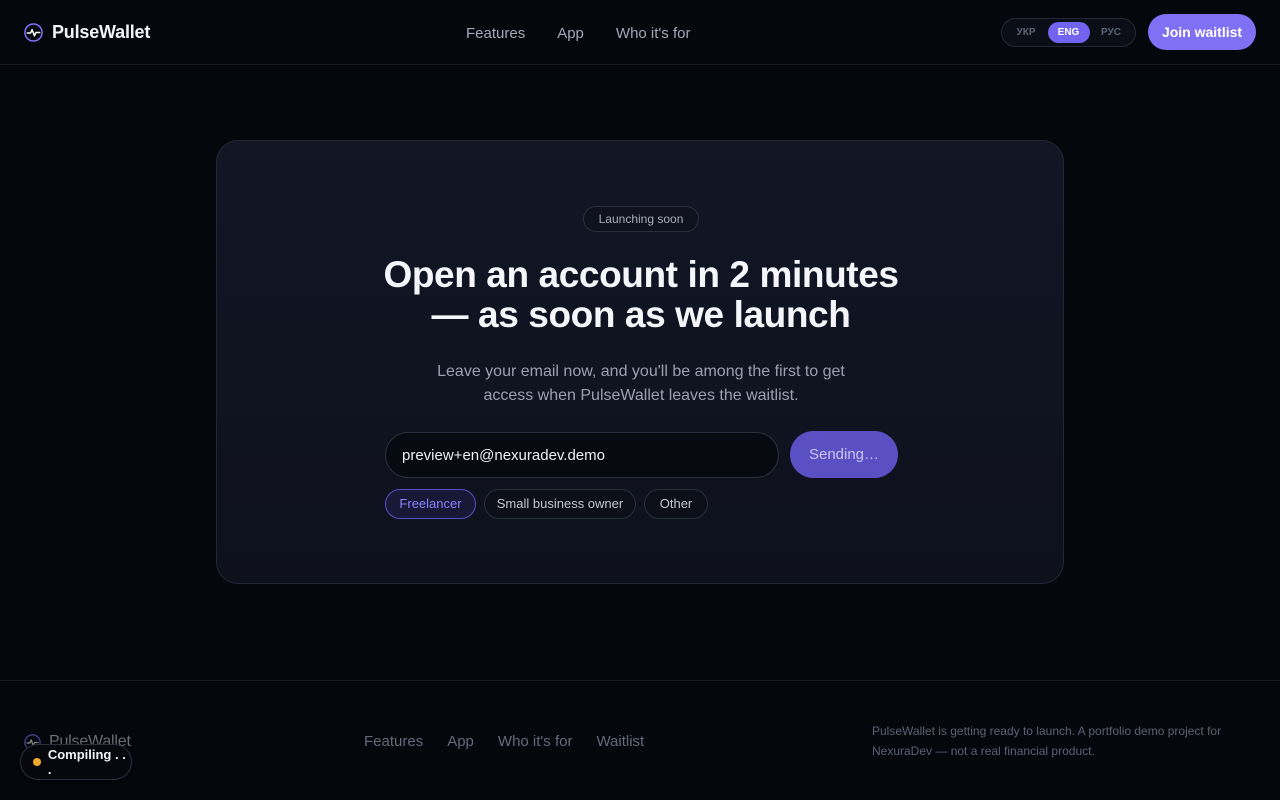  What do you see at coordinates (560, 504) in the screenshot?
I see `role-option-small-business-owner: Small business owner` at bounding box center [560, 504].